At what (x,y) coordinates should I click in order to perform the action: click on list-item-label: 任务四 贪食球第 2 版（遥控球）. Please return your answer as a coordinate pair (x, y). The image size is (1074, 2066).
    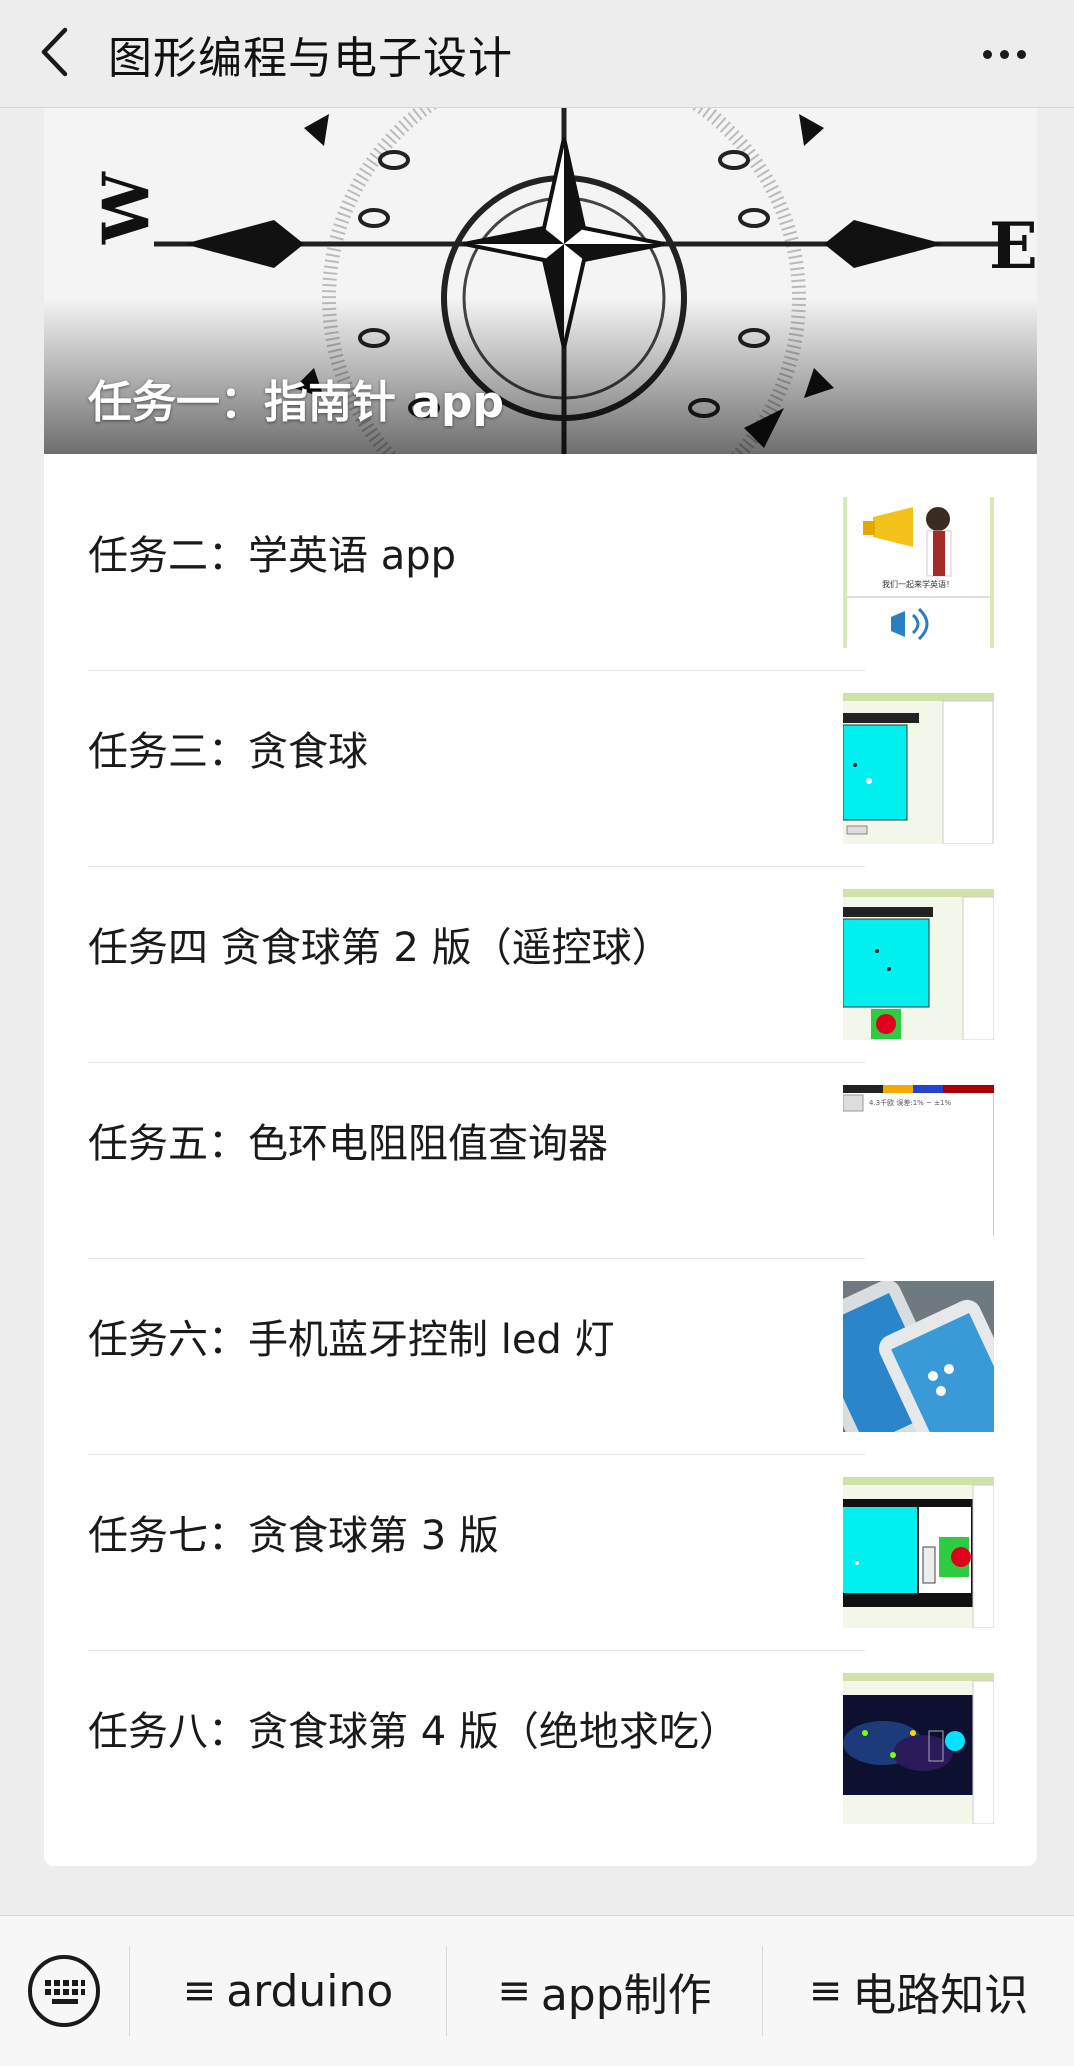
    Looking at the image, I should click on (380, 948).